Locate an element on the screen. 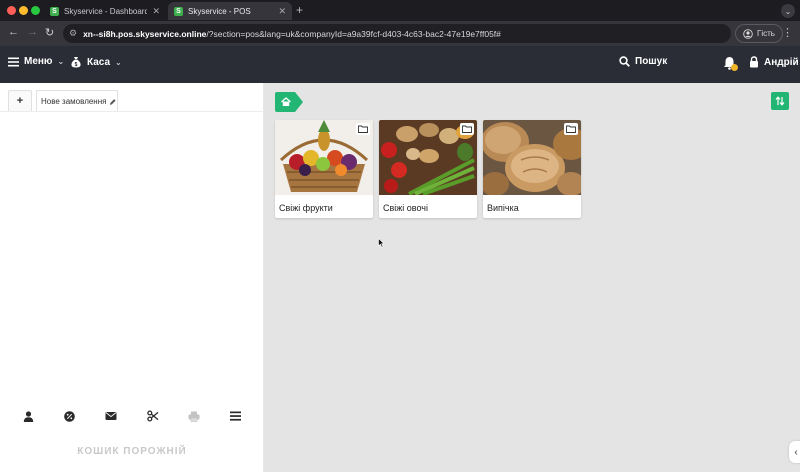  user-icon is located at coordinates (28, 416).